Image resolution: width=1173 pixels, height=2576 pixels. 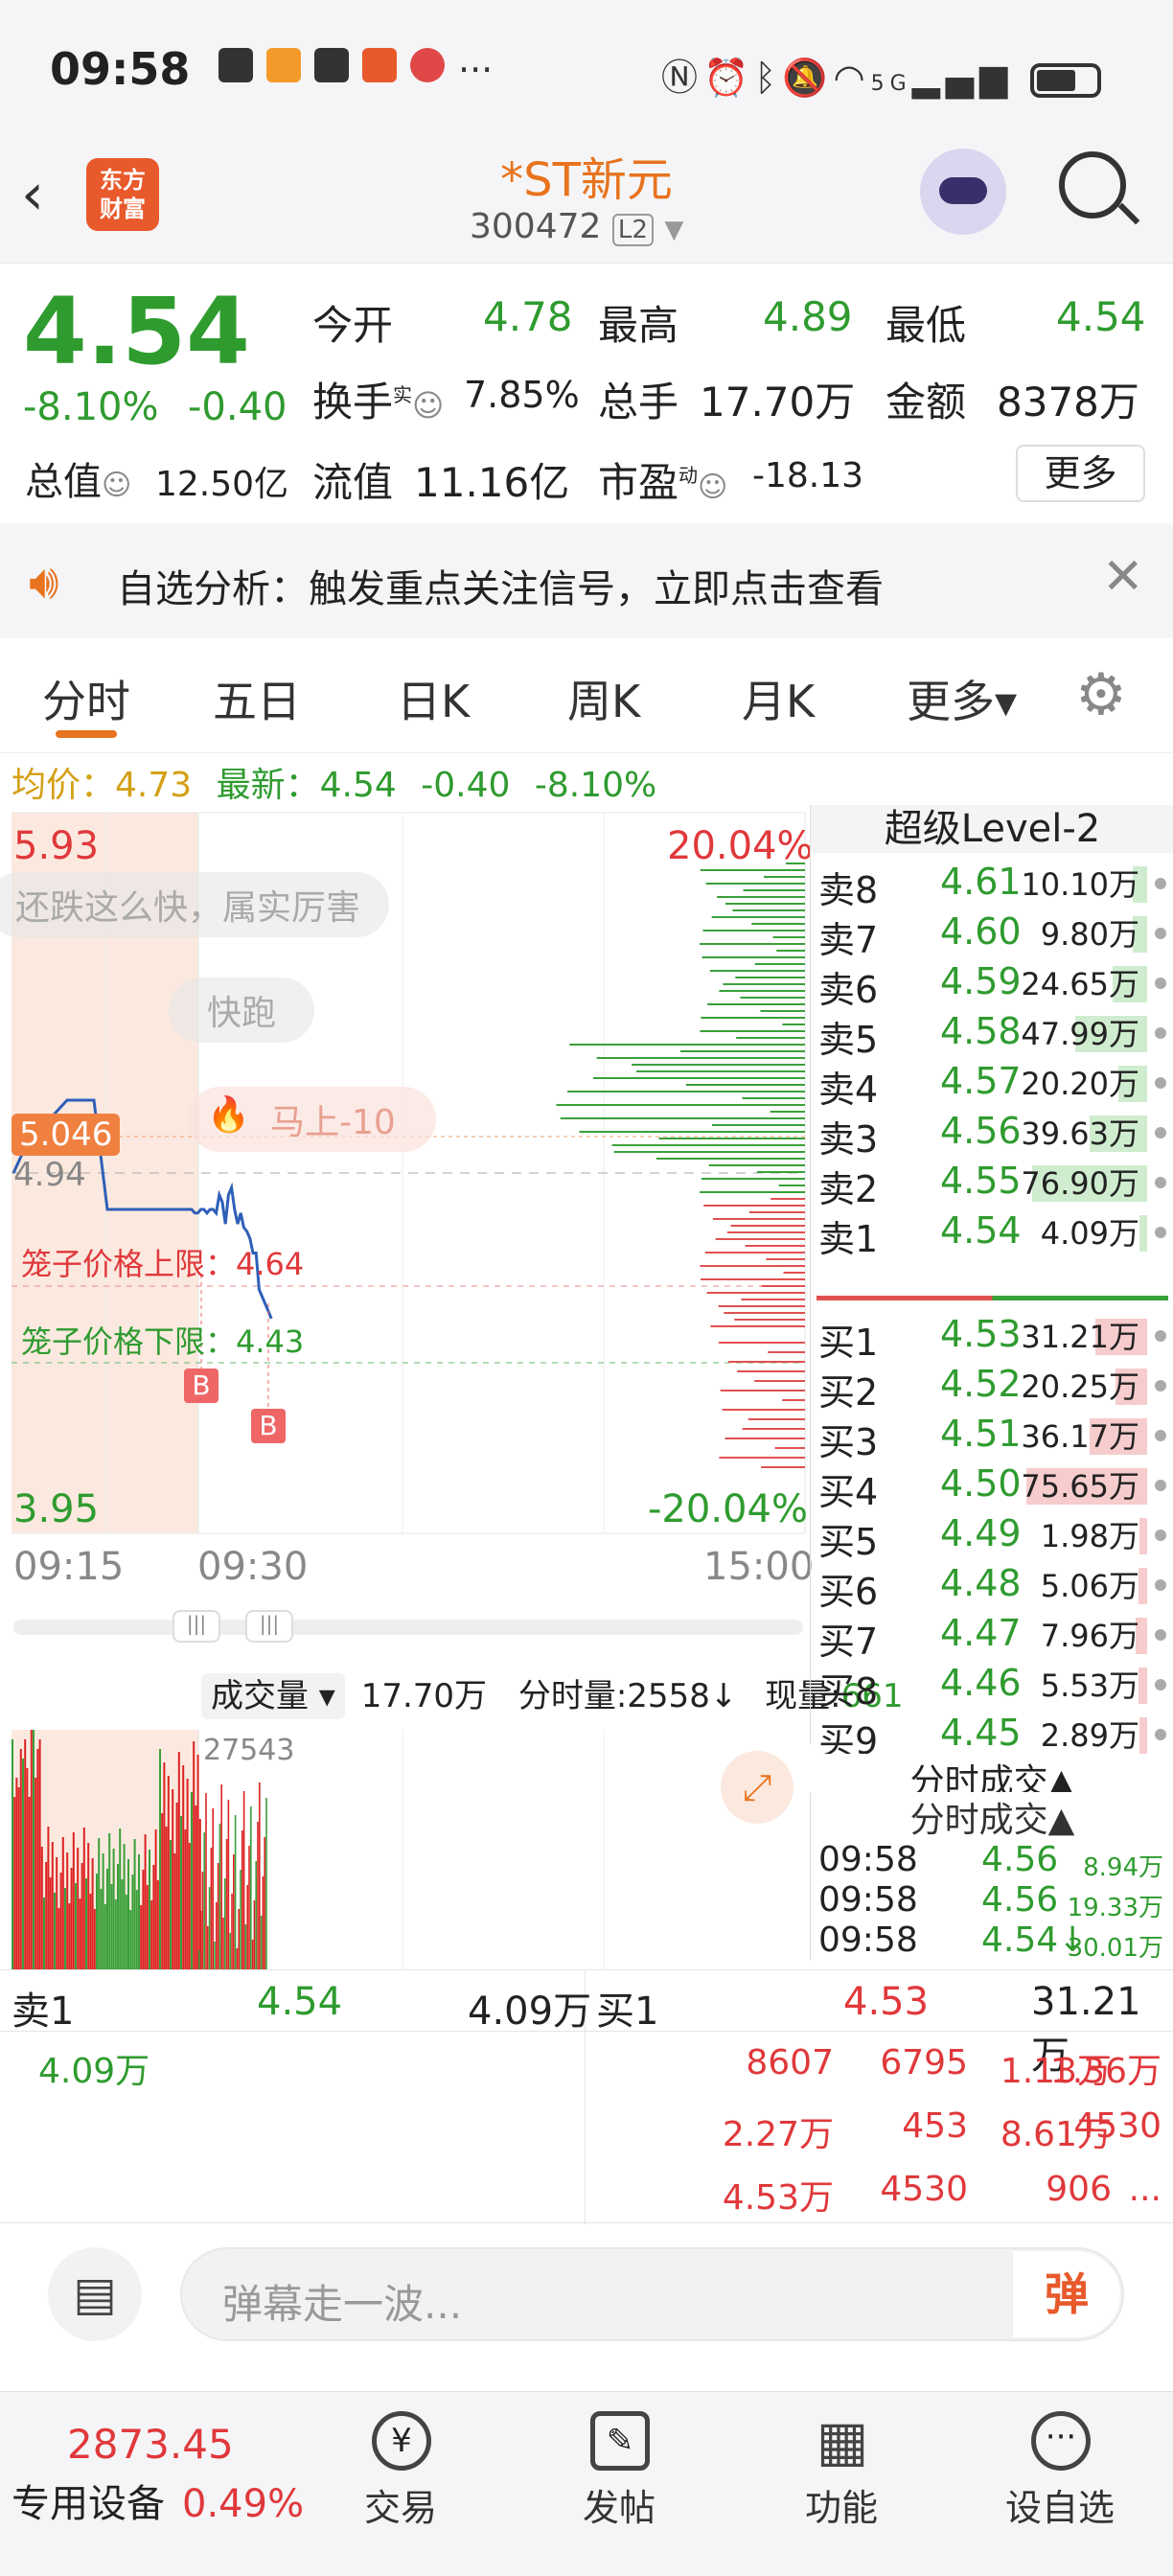 I want to click on tab-five-day: 五日, so click(x=257, y=698).